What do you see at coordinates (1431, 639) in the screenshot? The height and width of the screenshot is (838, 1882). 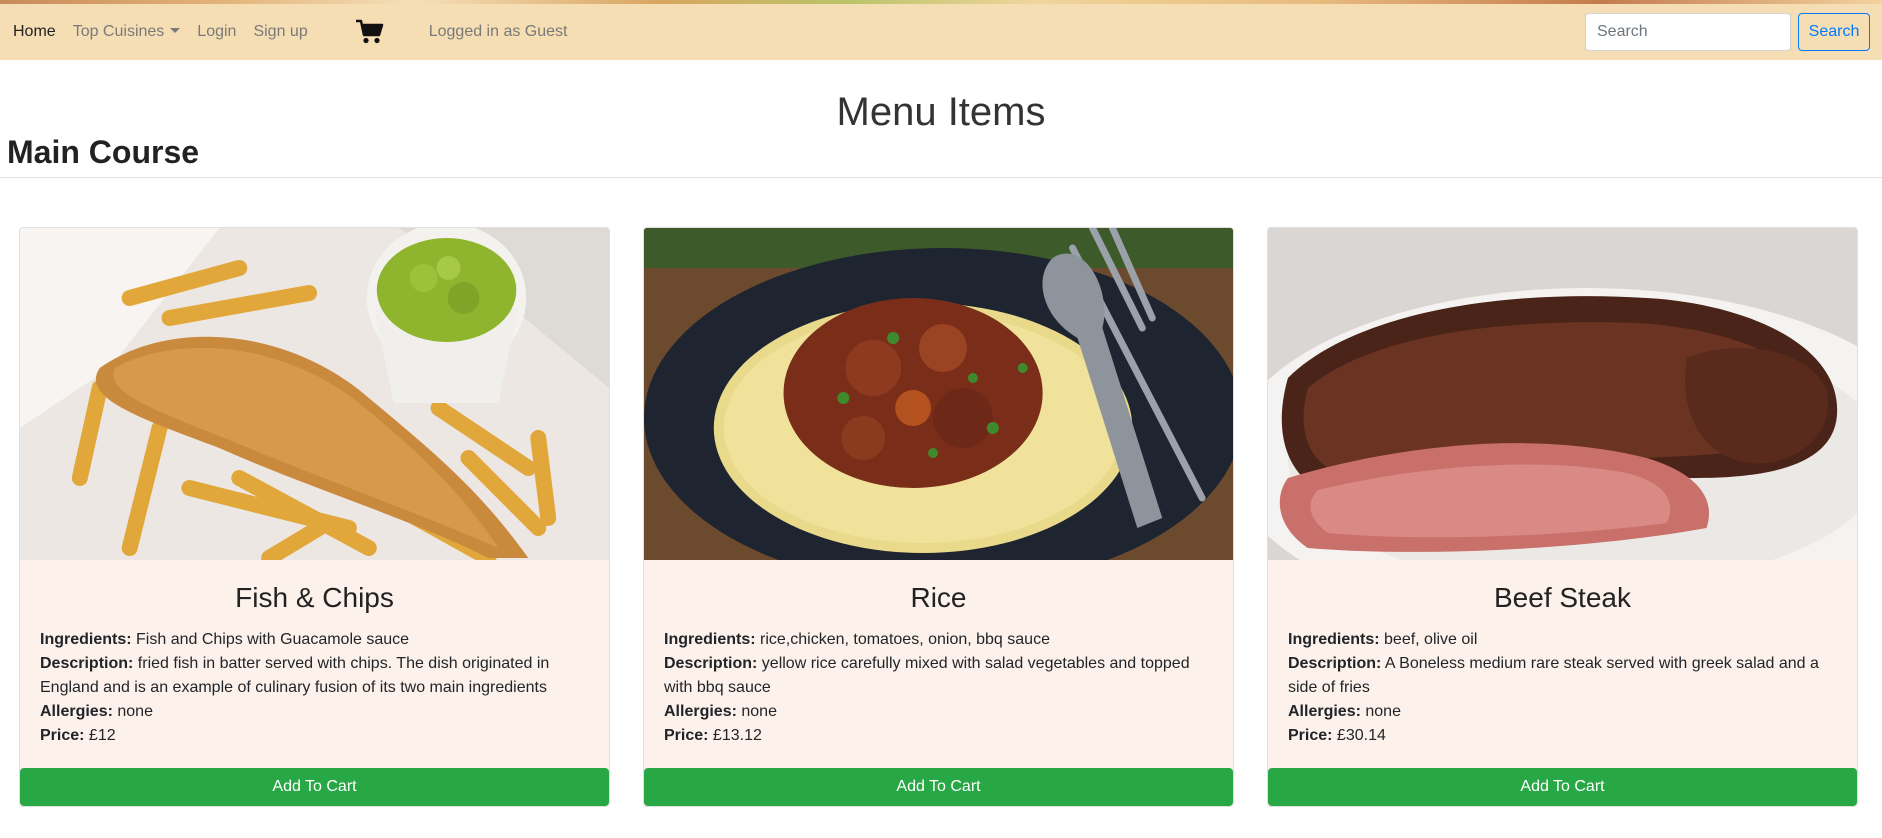 I see `ingredients-value: beef, olive oil` at bounding box center [1431, 639].